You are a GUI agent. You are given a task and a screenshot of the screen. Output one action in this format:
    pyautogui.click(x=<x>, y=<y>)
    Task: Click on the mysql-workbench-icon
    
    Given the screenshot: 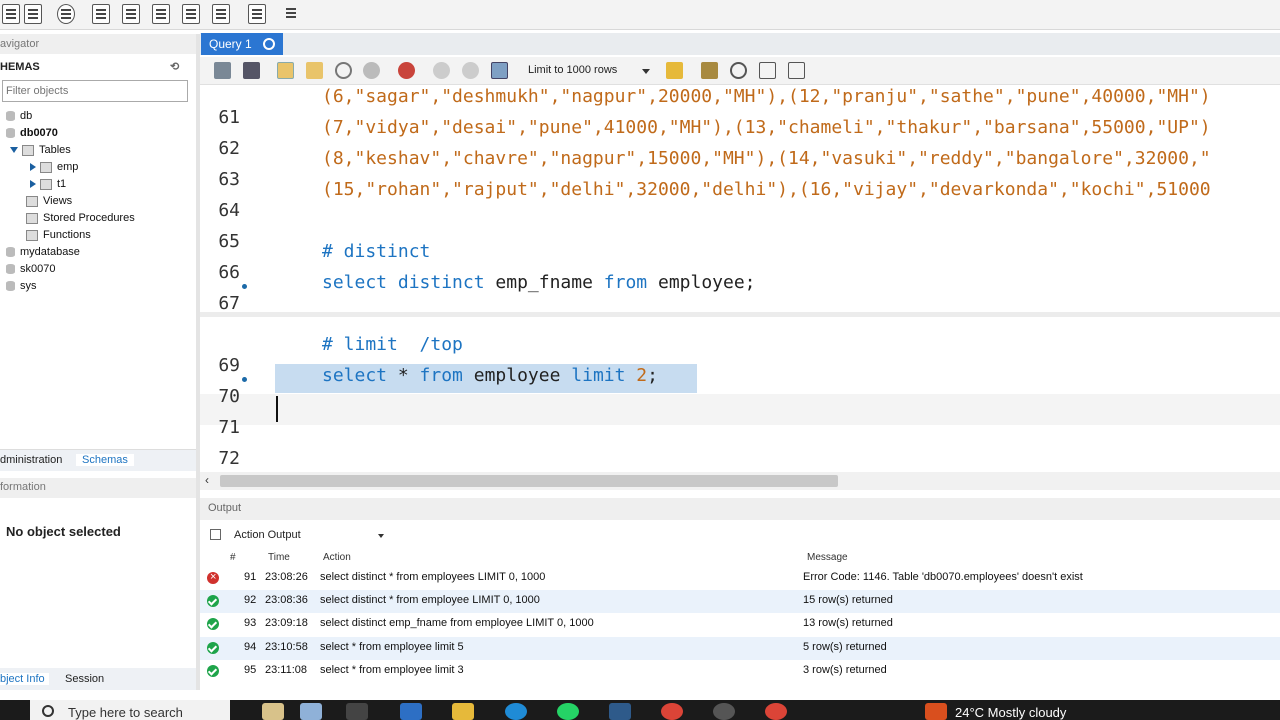 What is the action you would take?
    pyautogui.click(x=620, y=711)
    